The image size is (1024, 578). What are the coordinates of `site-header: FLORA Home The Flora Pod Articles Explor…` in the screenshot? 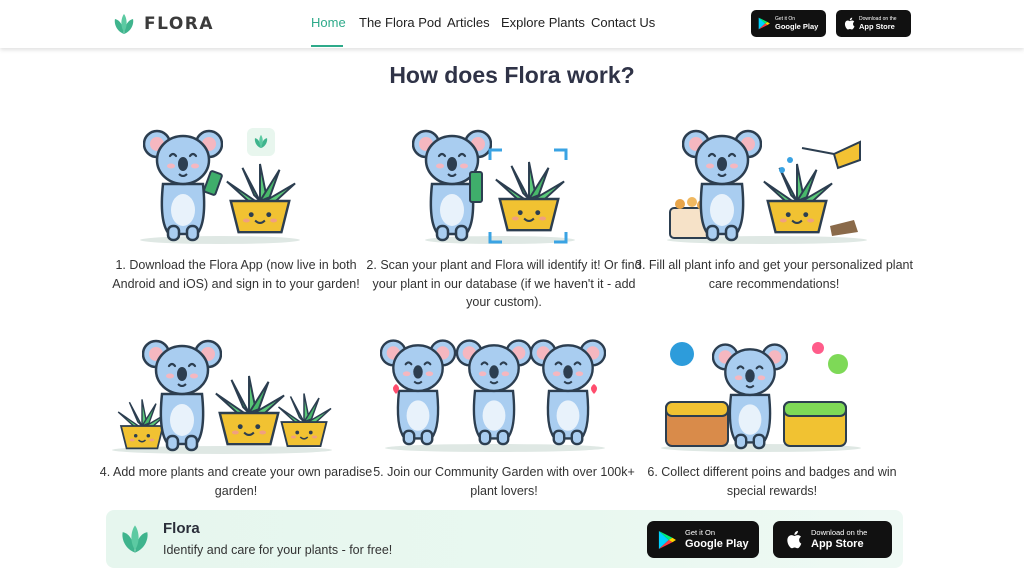 It's located at (512, 24).